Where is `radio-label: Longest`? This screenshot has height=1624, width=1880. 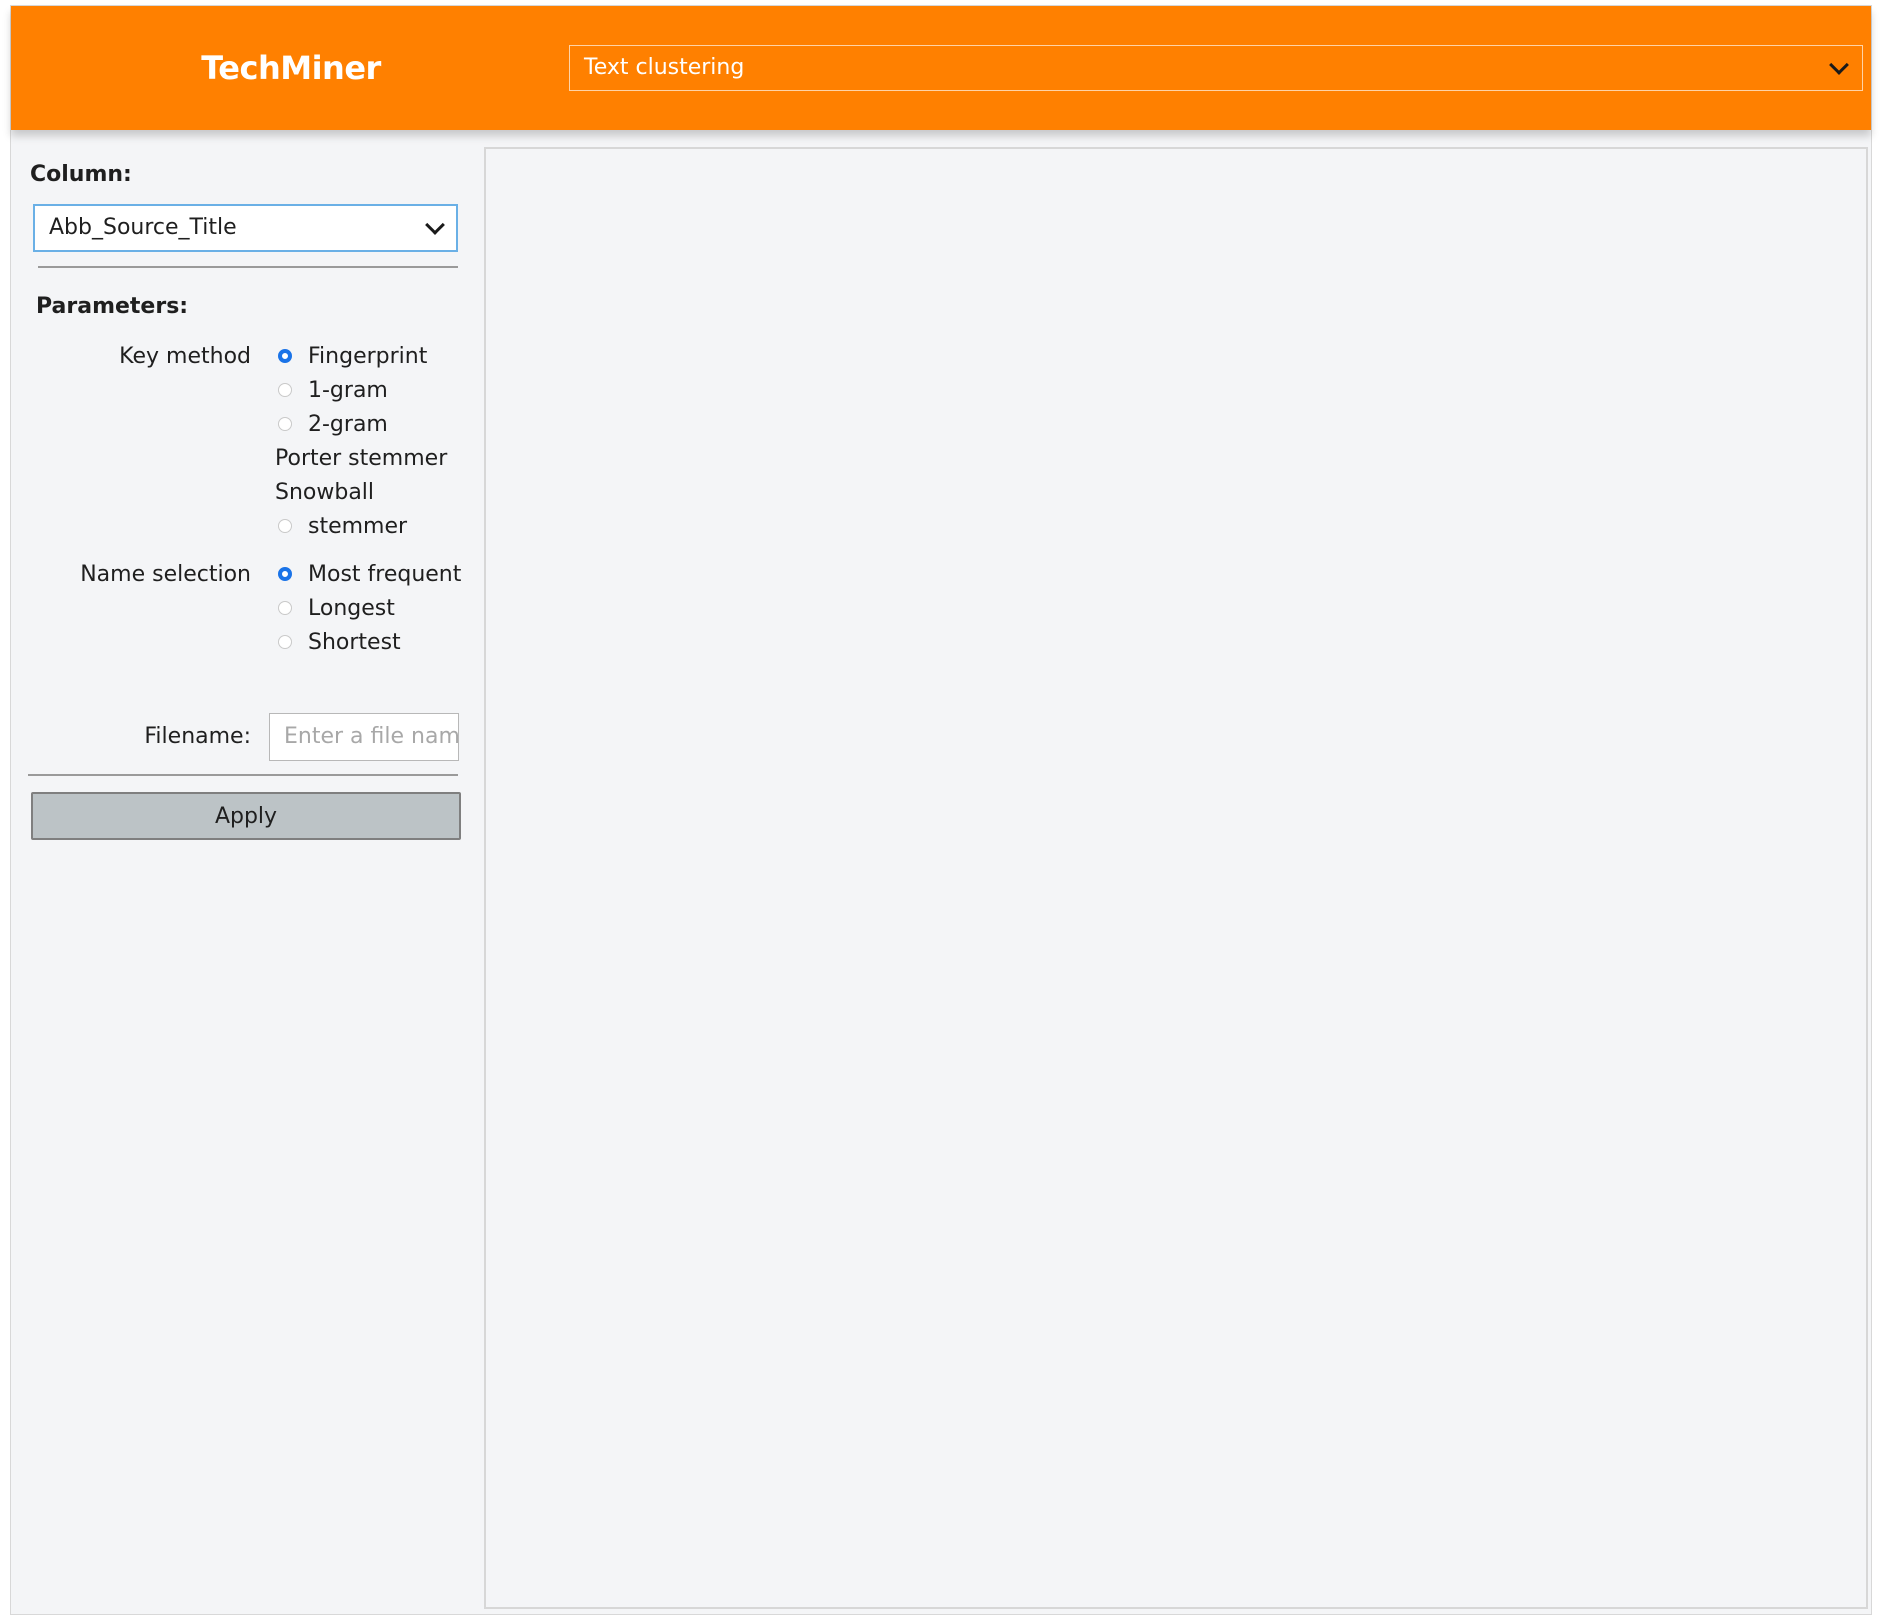 radio-label: Longest is located at coordinates (351, 608).